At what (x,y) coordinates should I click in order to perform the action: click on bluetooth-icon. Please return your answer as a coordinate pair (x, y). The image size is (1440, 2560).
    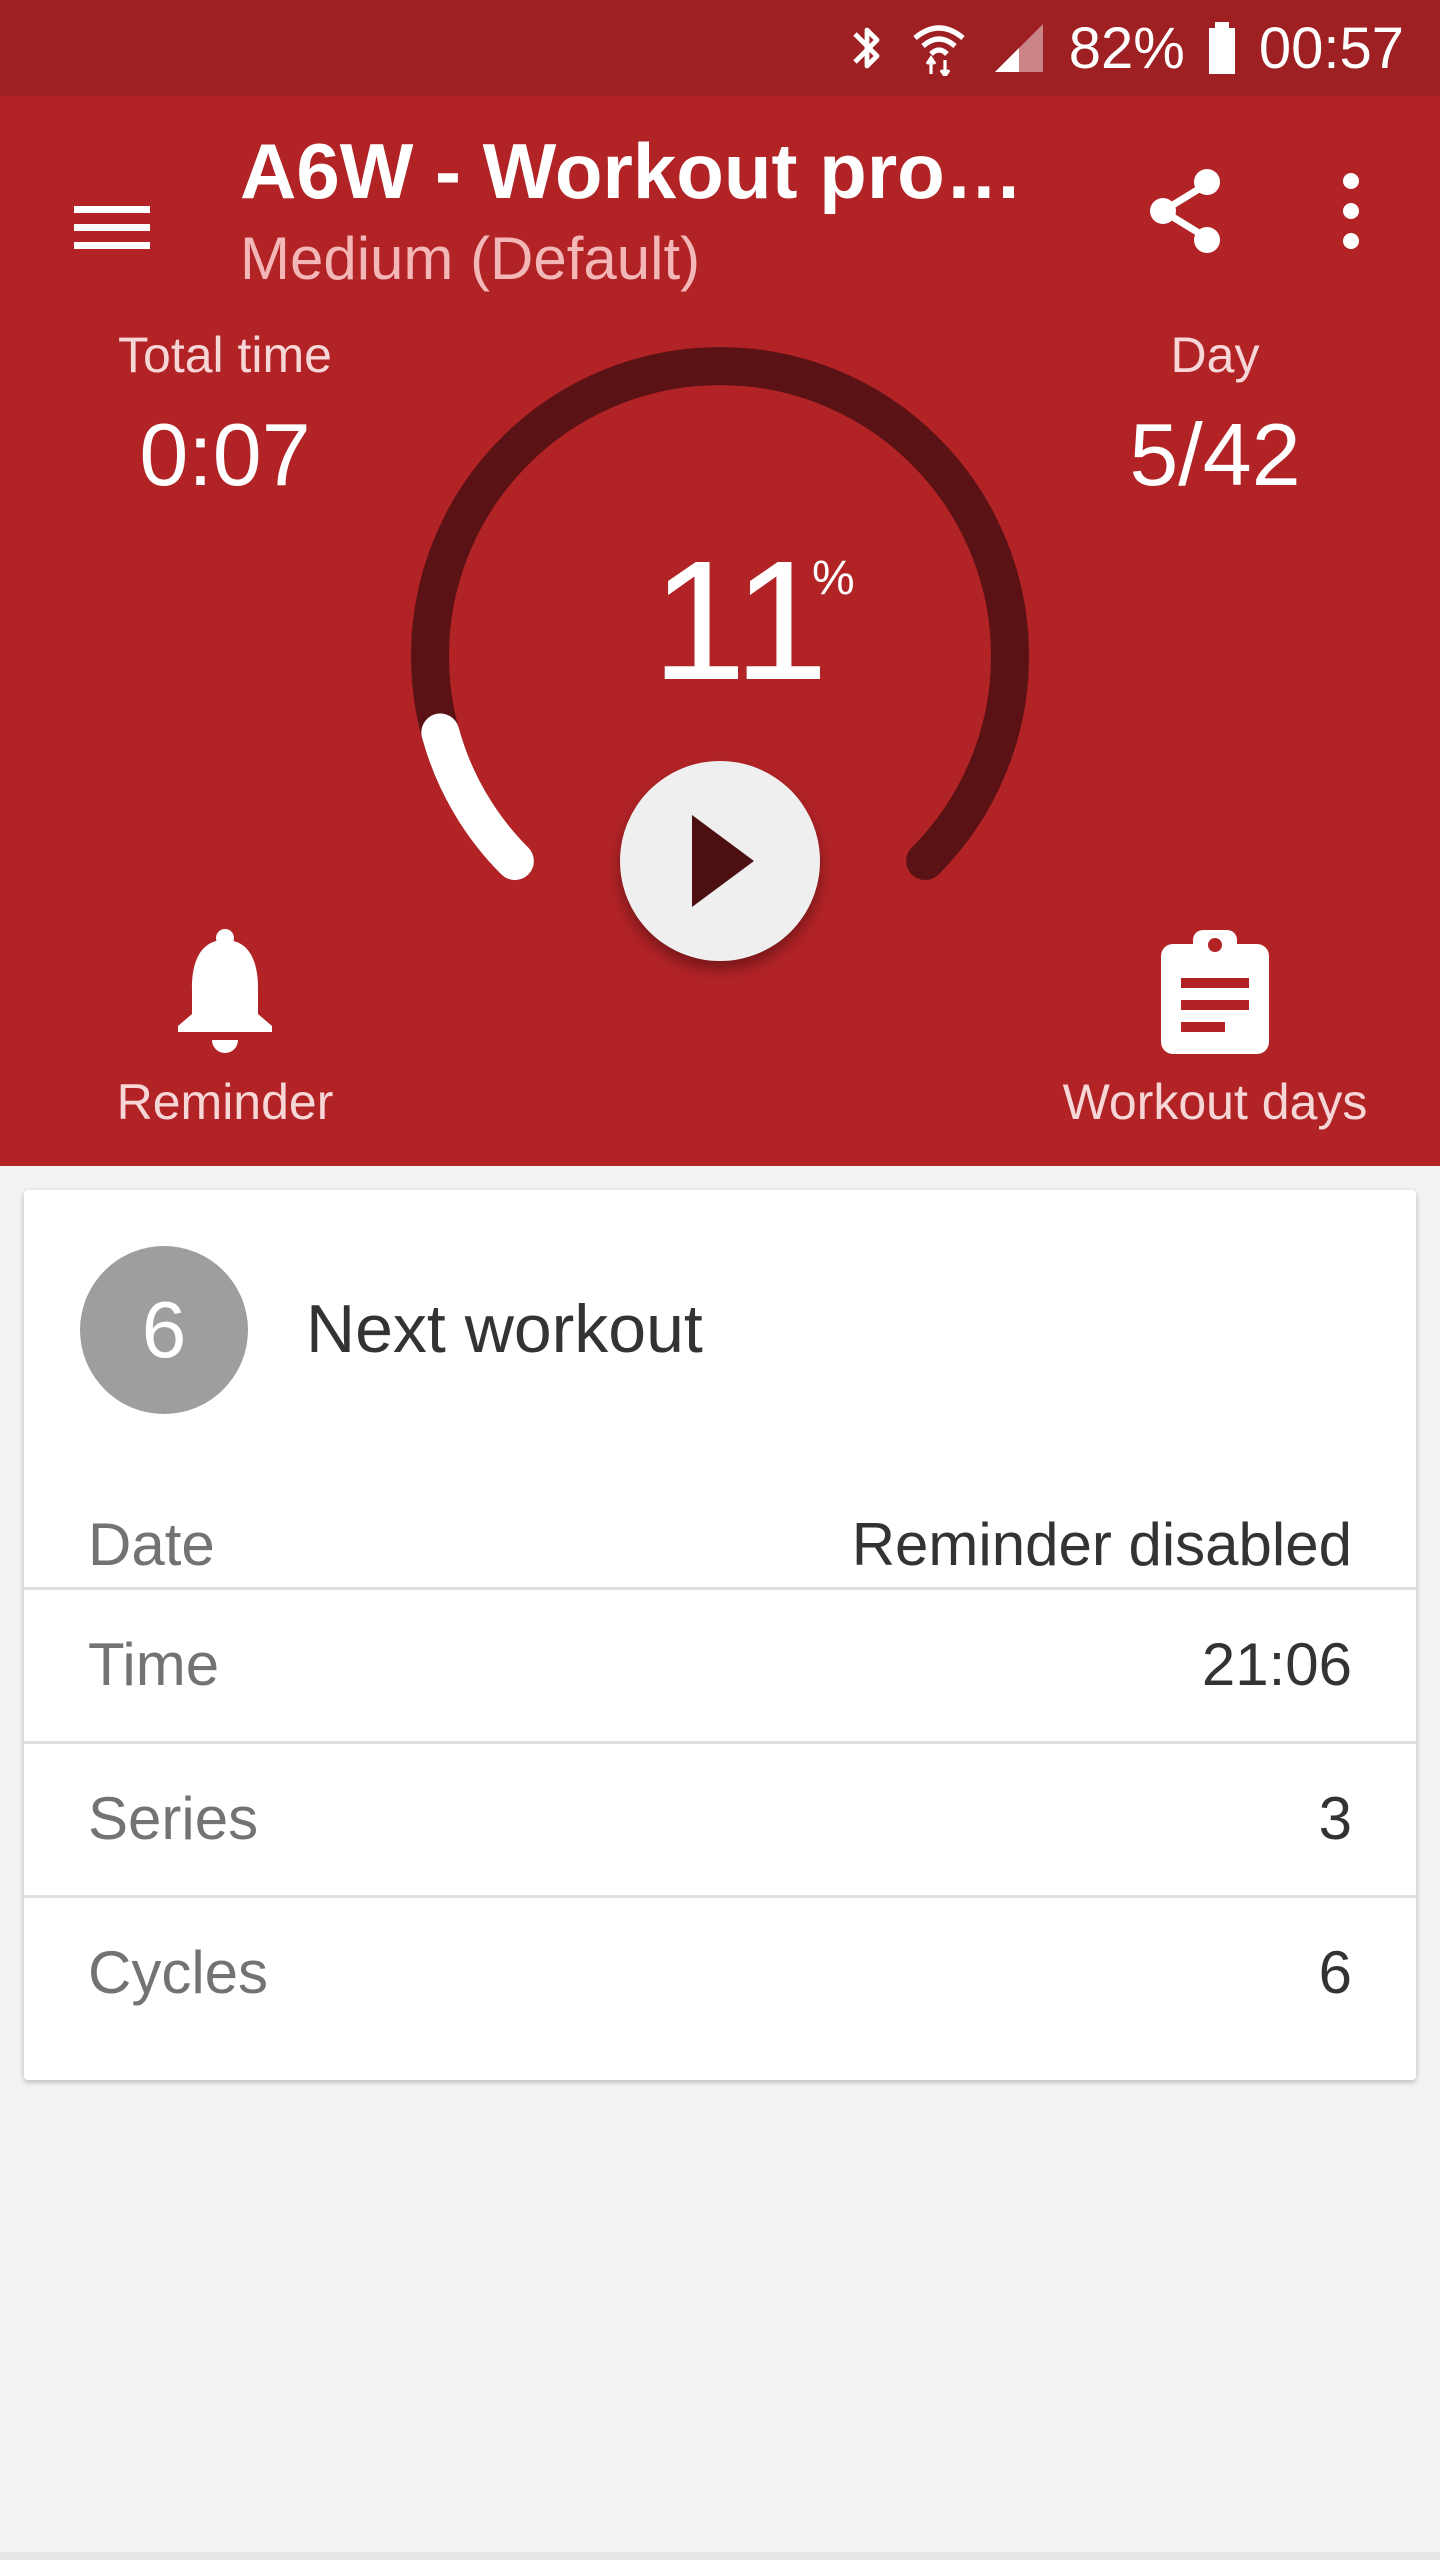
    Looking at the image, I should click on (867, 48).